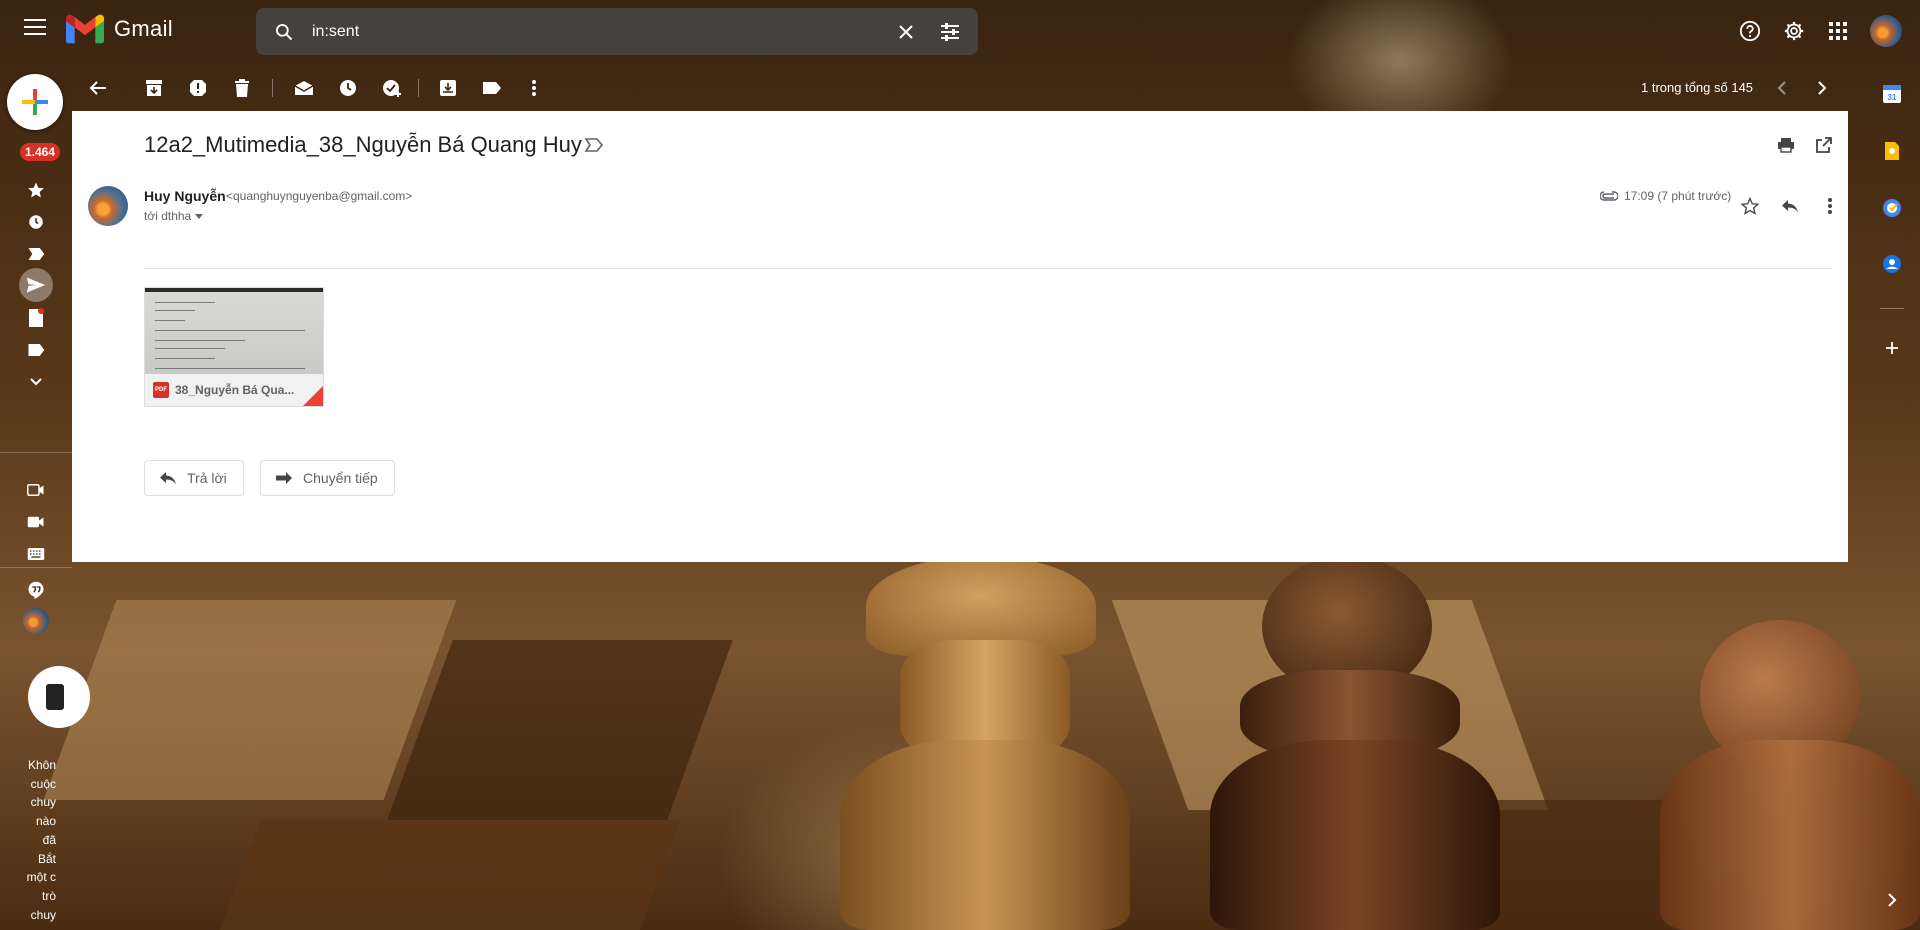  I want to click on search-bar, so click(617, 31).